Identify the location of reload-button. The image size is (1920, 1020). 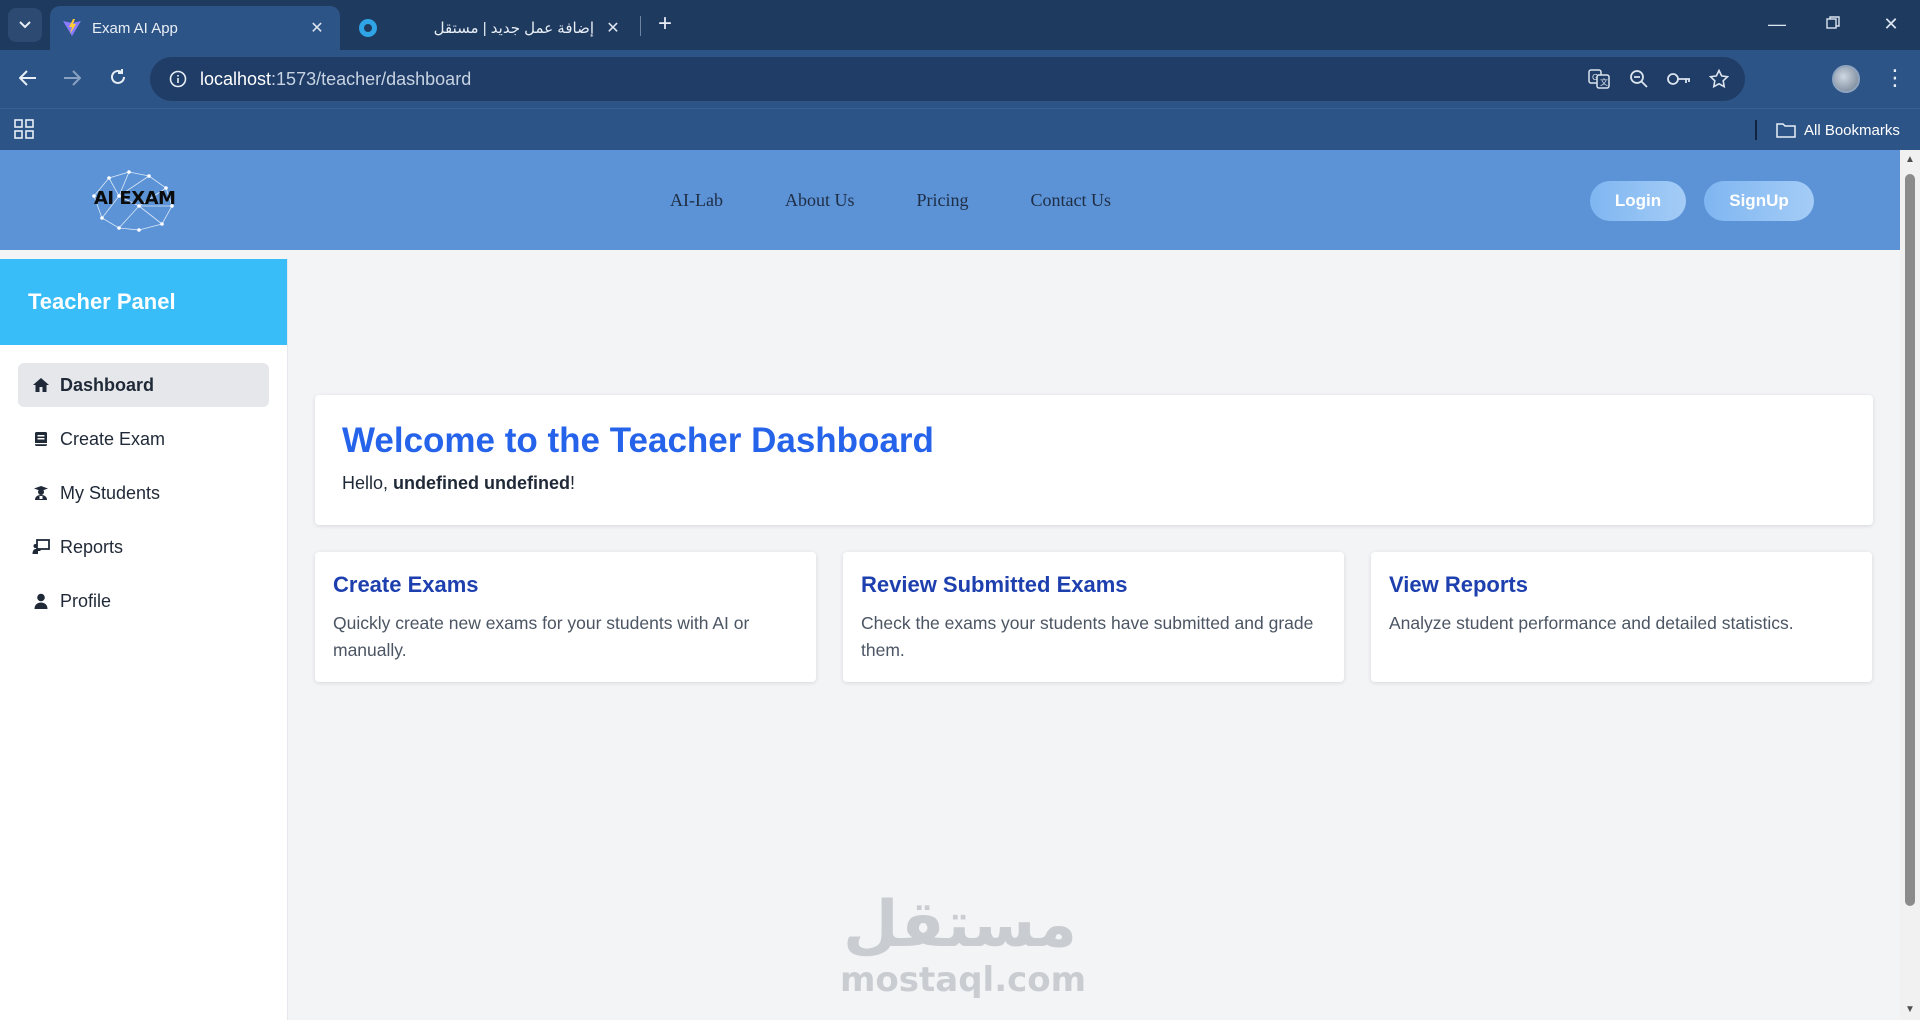
(118, 79).